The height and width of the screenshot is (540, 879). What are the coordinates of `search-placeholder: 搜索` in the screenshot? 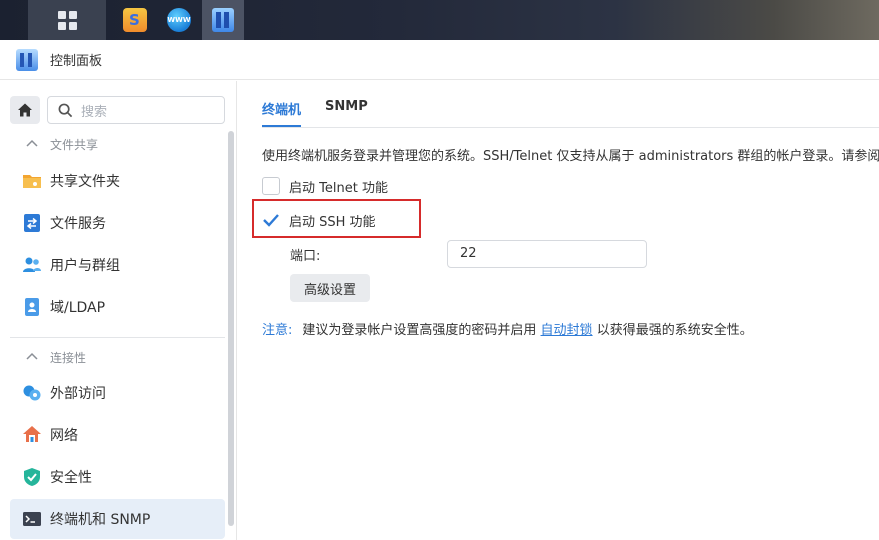 It's located at (94, 112).